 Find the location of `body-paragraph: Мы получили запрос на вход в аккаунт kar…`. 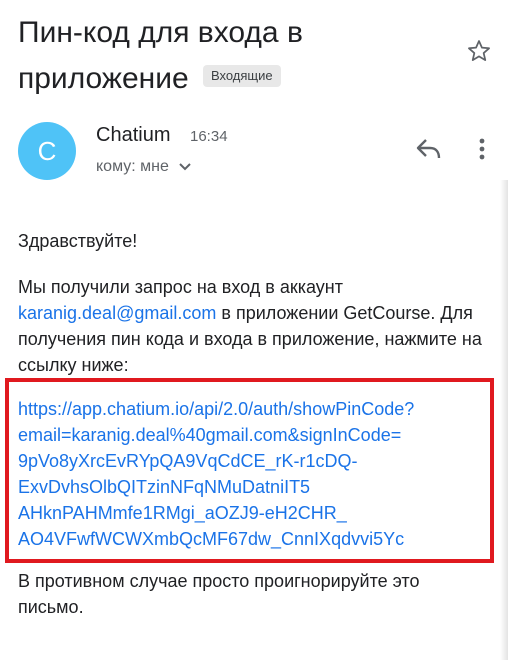

body-paragraph: Мы получили запрос на вход в аккаунт kar… is located at coordinates (253, 326).